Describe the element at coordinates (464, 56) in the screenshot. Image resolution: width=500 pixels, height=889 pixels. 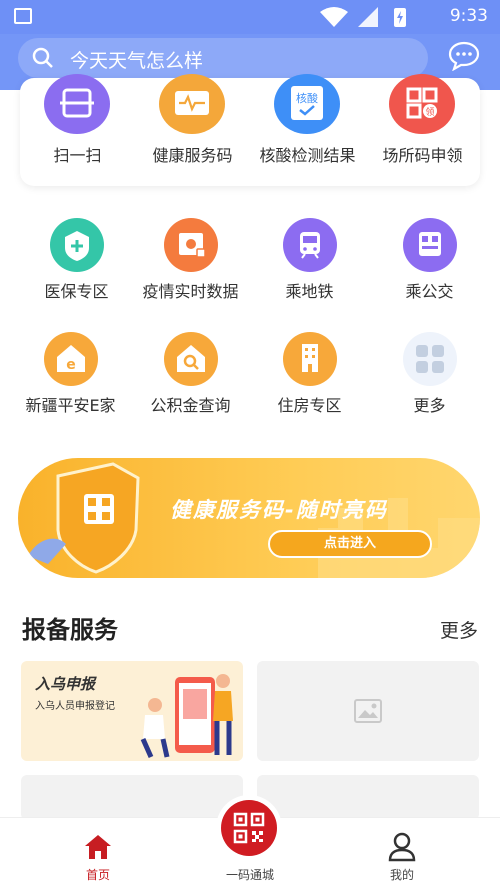
I see `message-icon` at that location.